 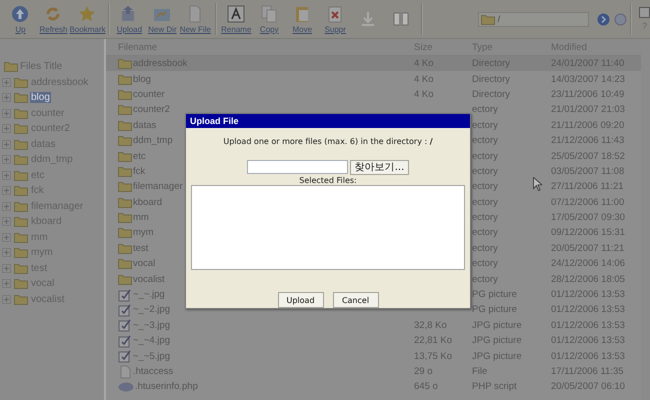 I want to click on file-size: 645 o, so click(x=426, y=386).